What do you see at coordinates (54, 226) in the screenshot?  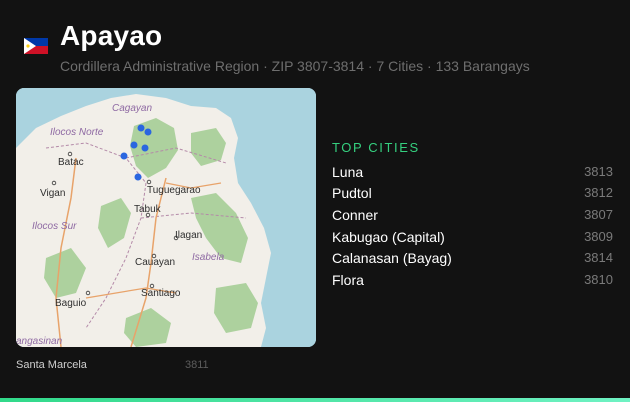 I see `map-label-ilocos-sur: Ilocos Sur` at bounding box center [54, 226].